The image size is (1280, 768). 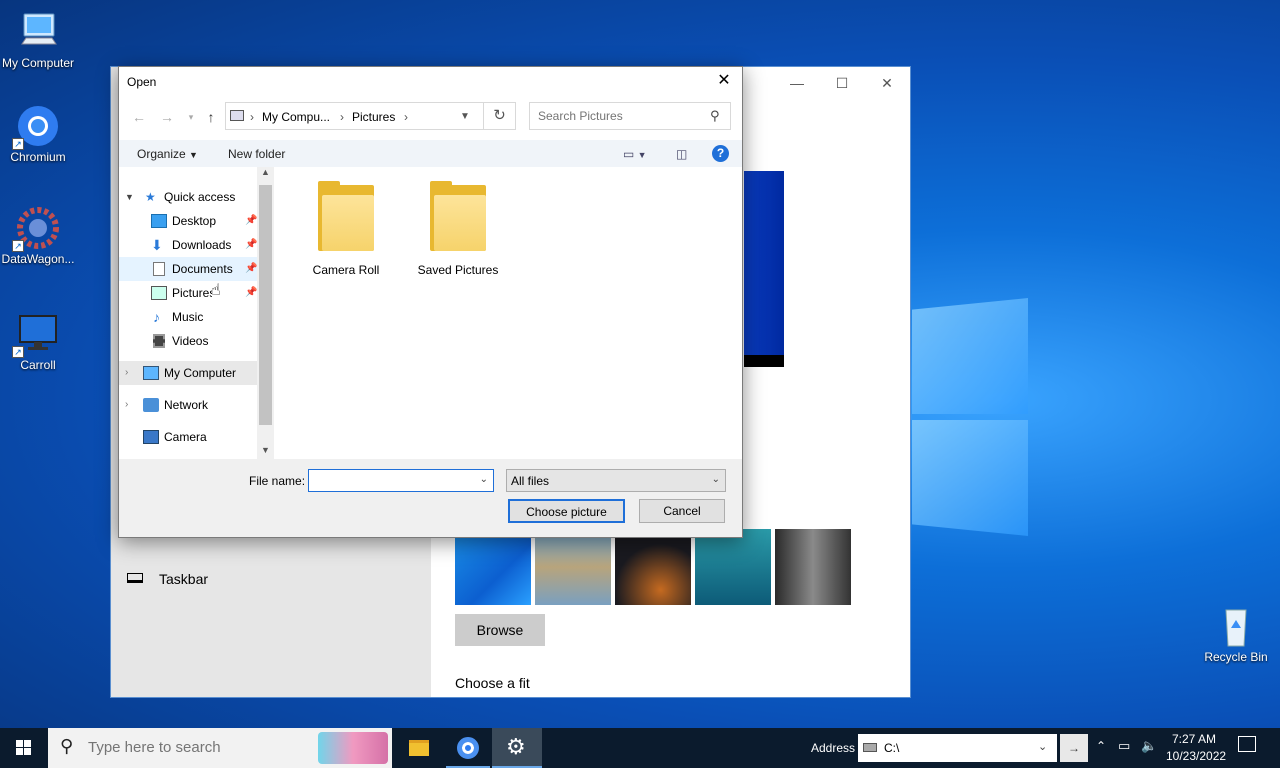 What do you see at coordinates (157, 245) in the screenshot?
I see `download-arrow-icon: ⬇` at bounding box center [157, 245].